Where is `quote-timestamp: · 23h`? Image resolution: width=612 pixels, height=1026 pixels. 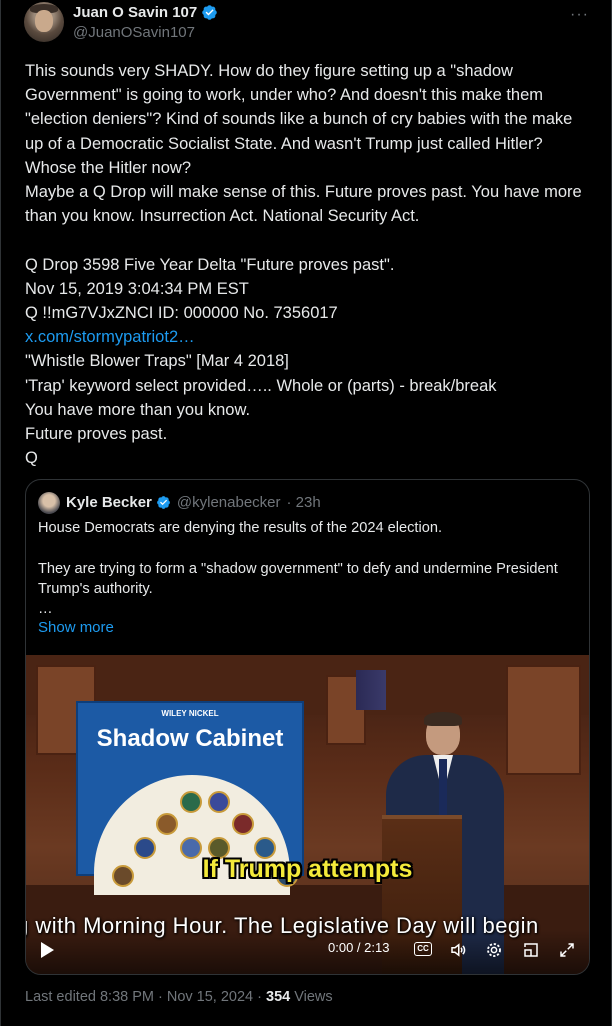 quote-timestamp: · 23h is located at coordinates (304, 502).